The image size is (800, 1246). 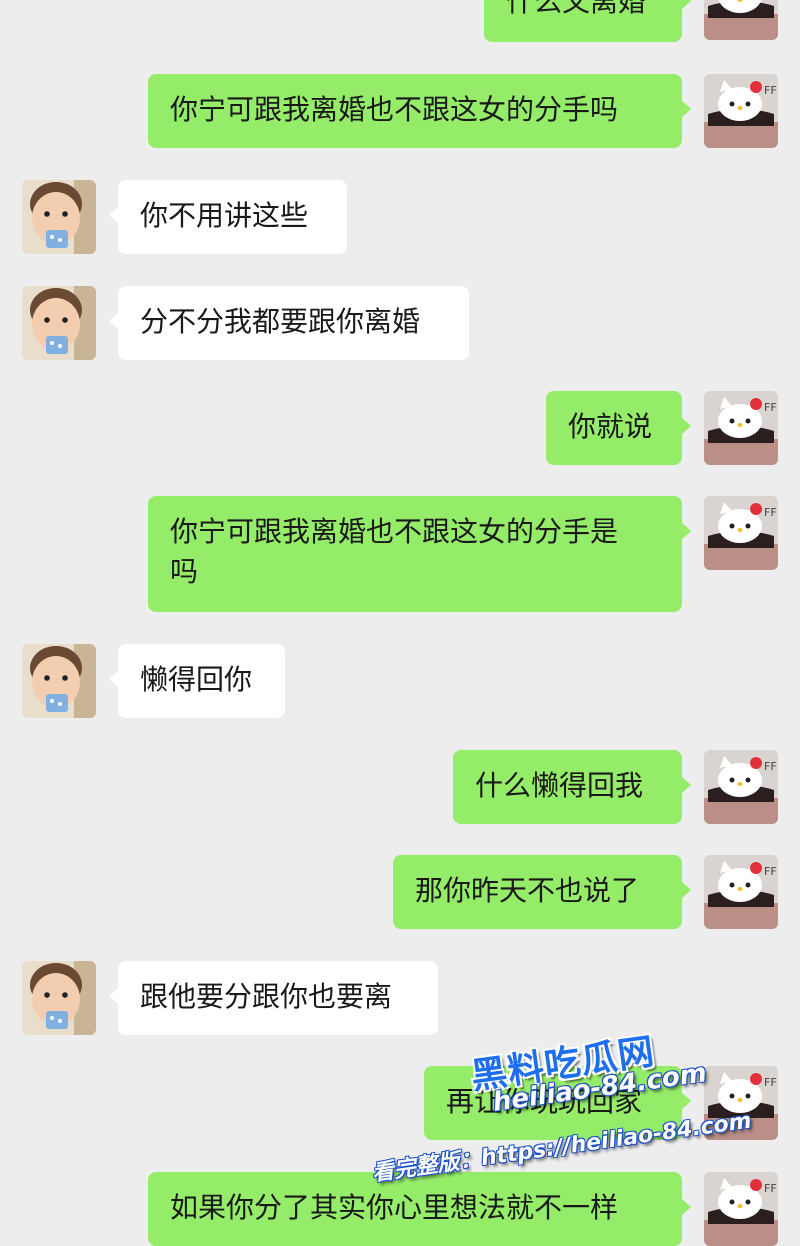 What do you see at coordinates (197, 681) in the screenshot?
I see `message-bubble: 懒得回你` at bounding box center [197, 681].